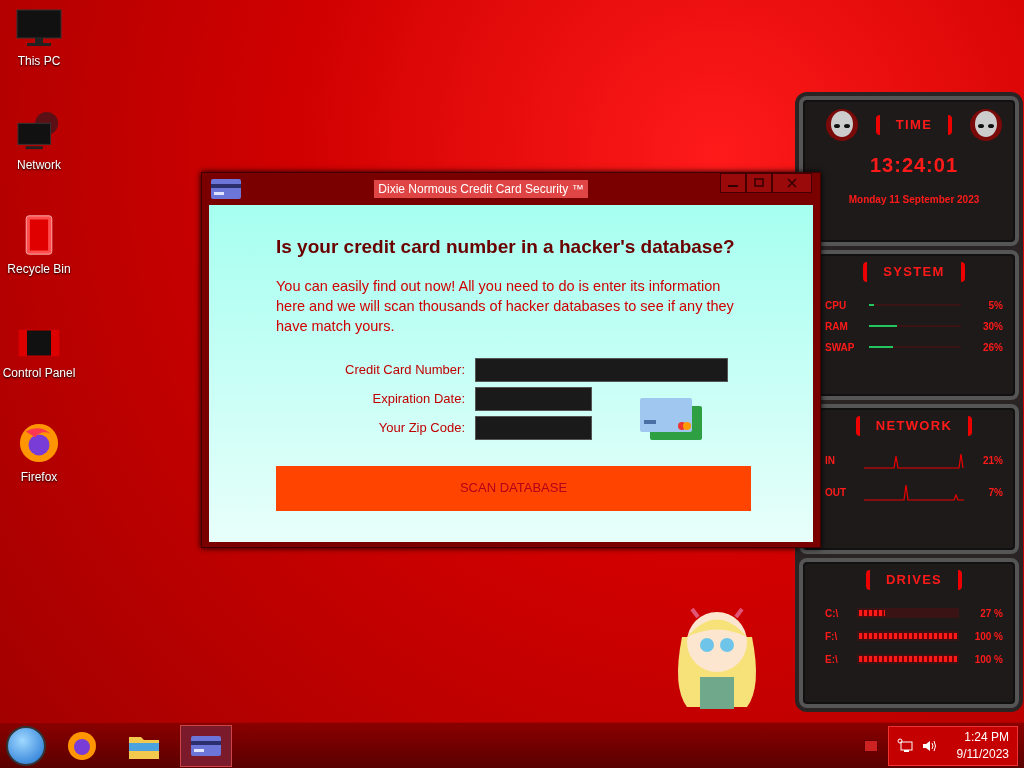 The image size is (1024, 768). I want to click on stat-label: OUT, so click(836, 493).